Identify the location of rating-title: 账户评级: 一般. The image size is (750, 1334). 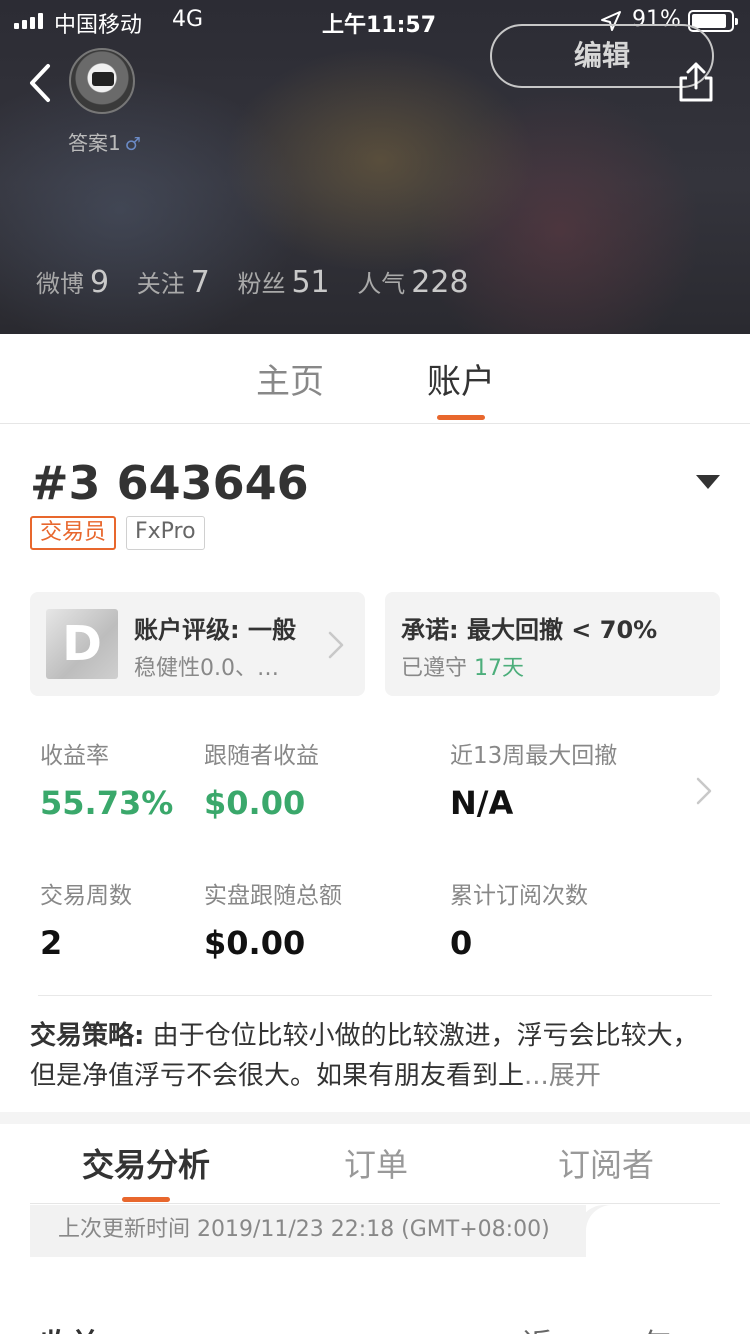
(215, 630).